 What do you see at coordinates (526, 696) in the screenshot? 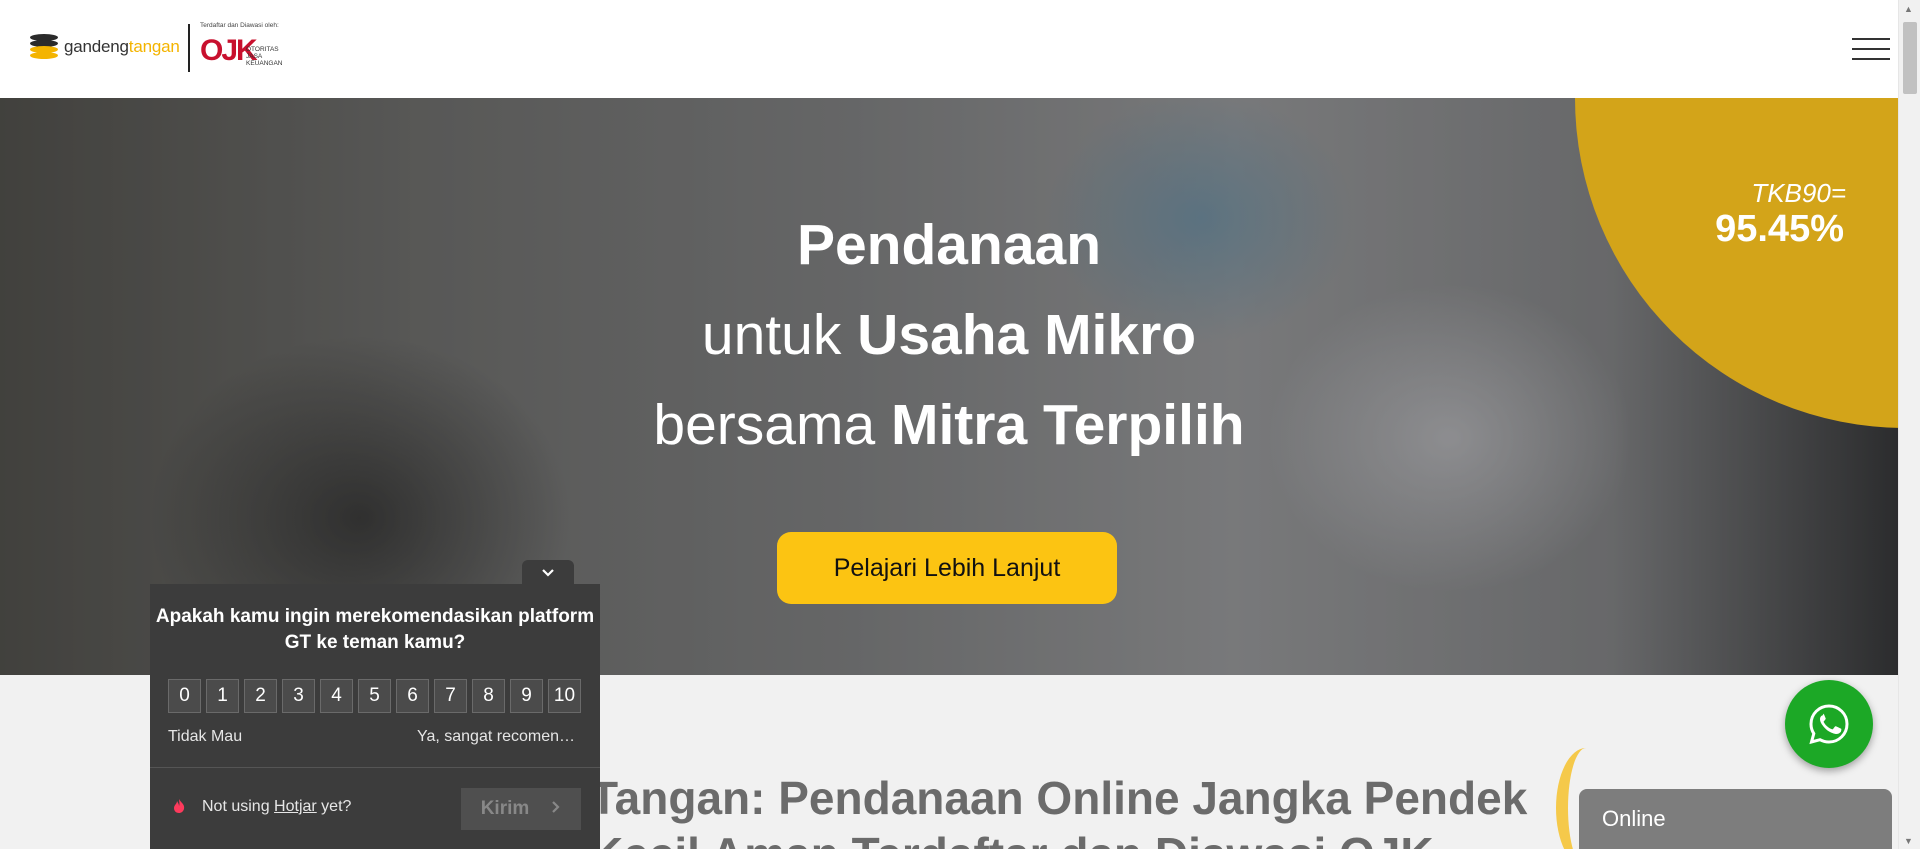
I see `nps-option: 9` at bounding box center [526, 696].